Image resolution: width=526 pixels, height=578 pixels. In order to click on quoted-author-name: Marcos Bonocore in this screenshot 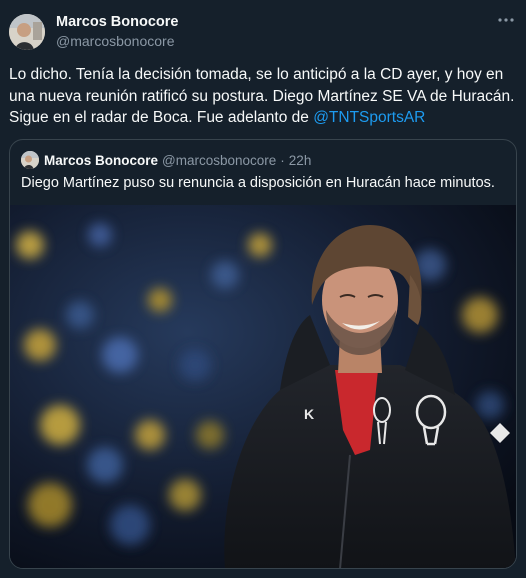, I will do `click(101, 160)`.